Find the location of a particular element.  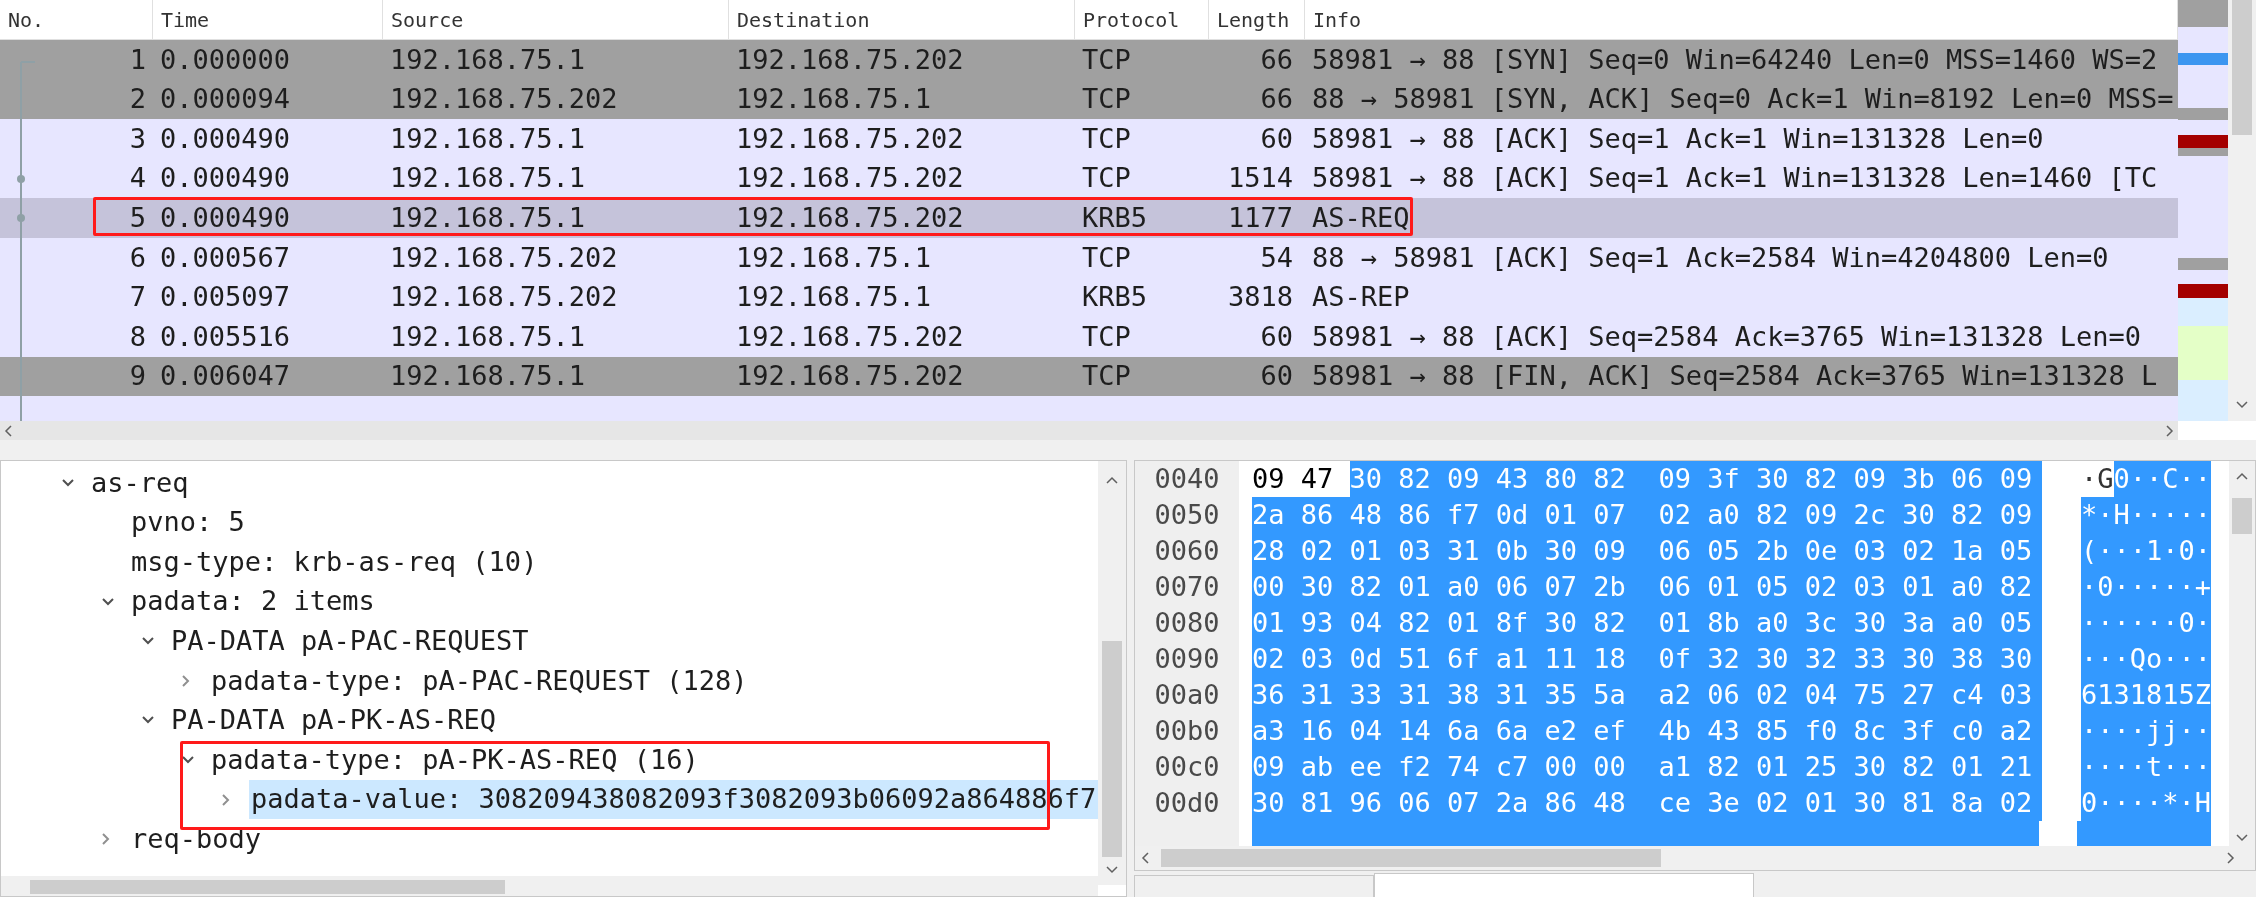

table-cell-text: 88 → 58981 [SYN, ACK] Seq=0 Ack=1 Win=8192 Len=0 MSS= is located at coordinates (1743, 99).